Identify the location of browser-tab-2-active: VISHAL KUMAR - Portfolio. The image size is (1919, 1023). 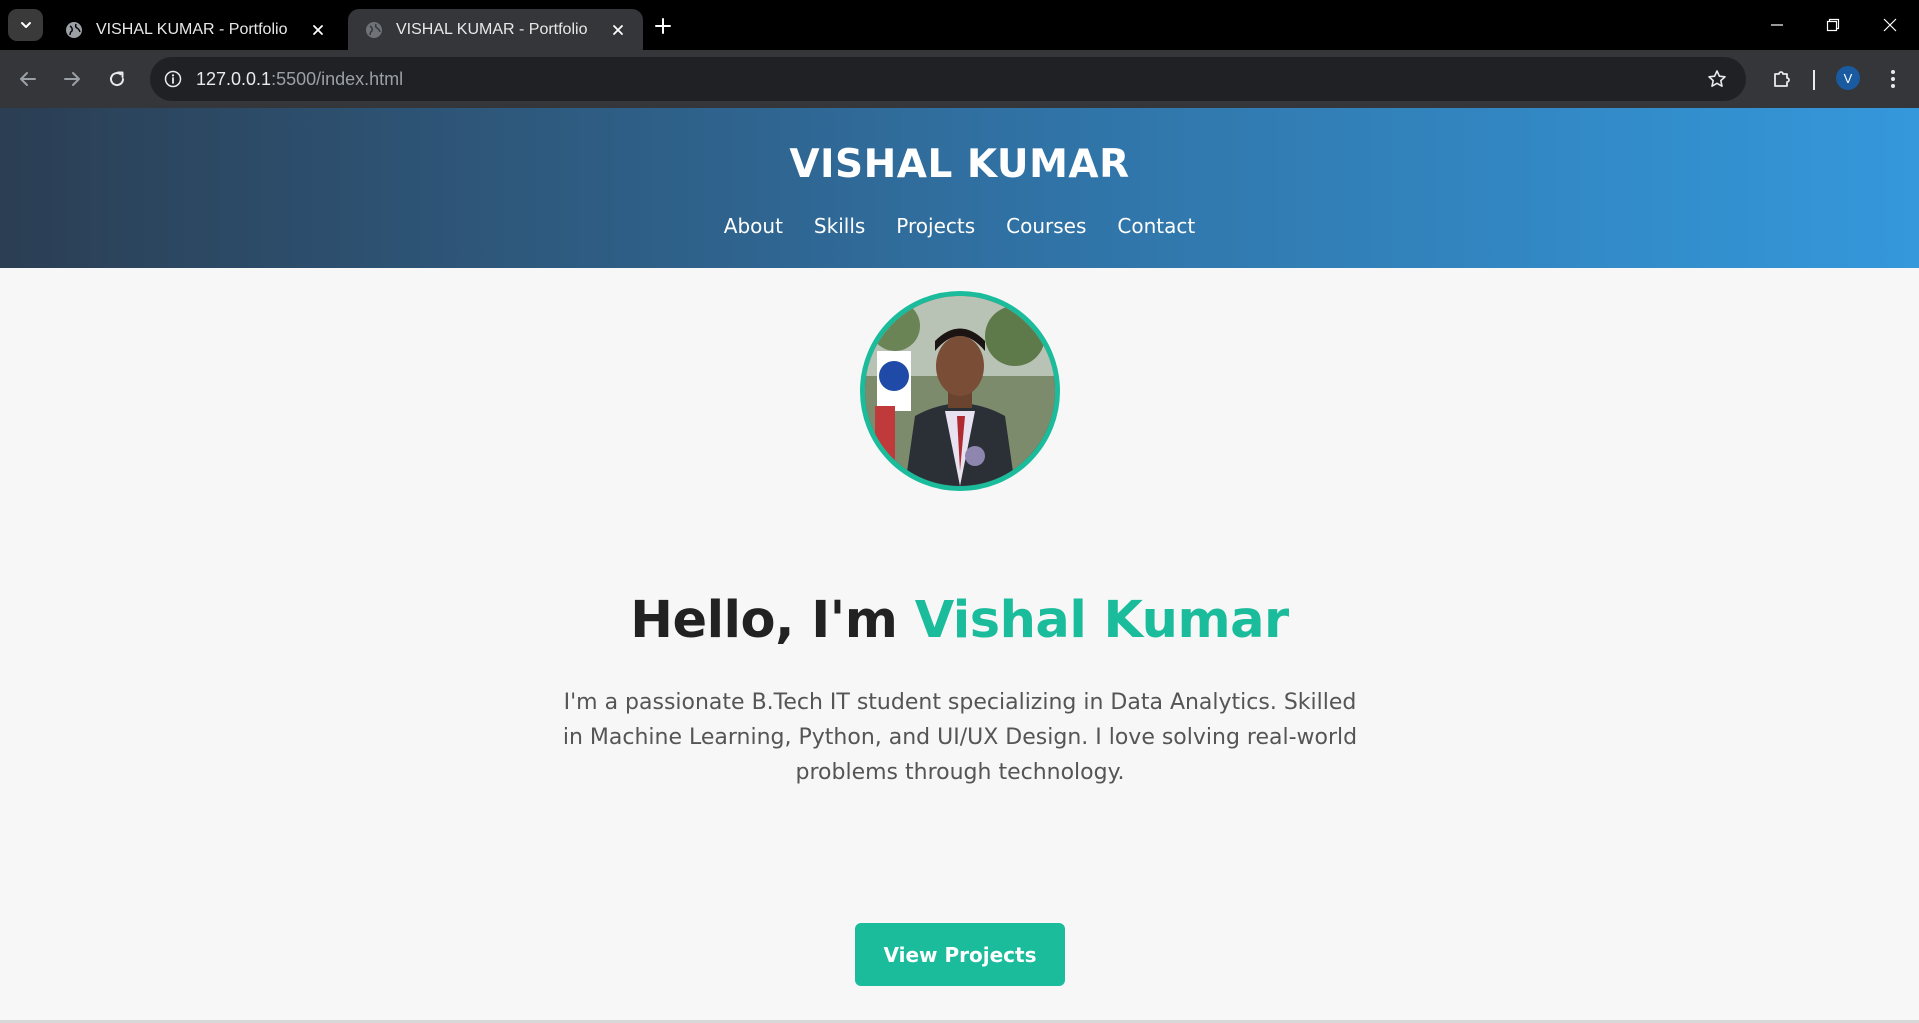
(495, 29).